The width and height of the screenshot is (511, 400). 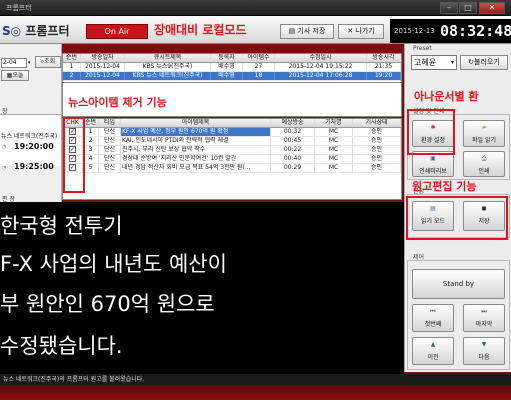 What do you see at coordinates (475, 31) in the screenshot?
I see `clock-time: 08:32:48` at bounding box center [475, 31].